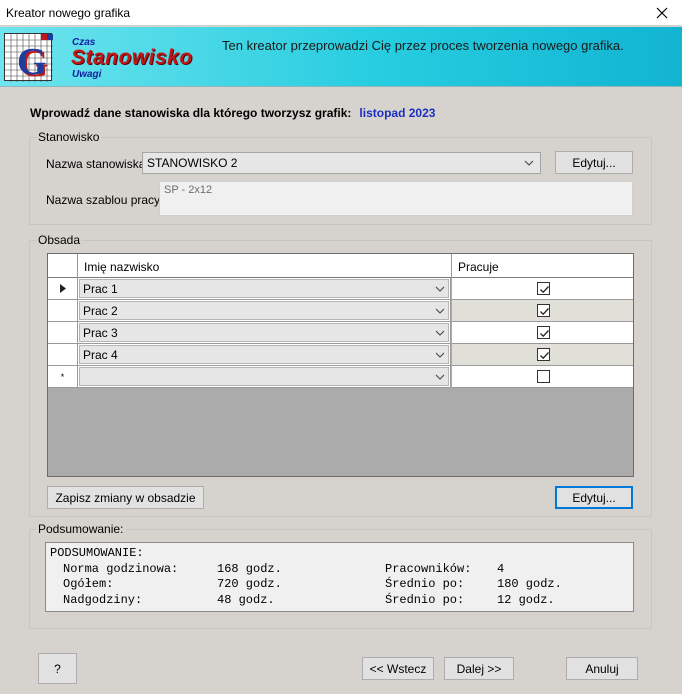 Image resolution: width=682 pixels, height=694 pixels. I want to click on summary-label: Pracowników:, so click(428, 569).